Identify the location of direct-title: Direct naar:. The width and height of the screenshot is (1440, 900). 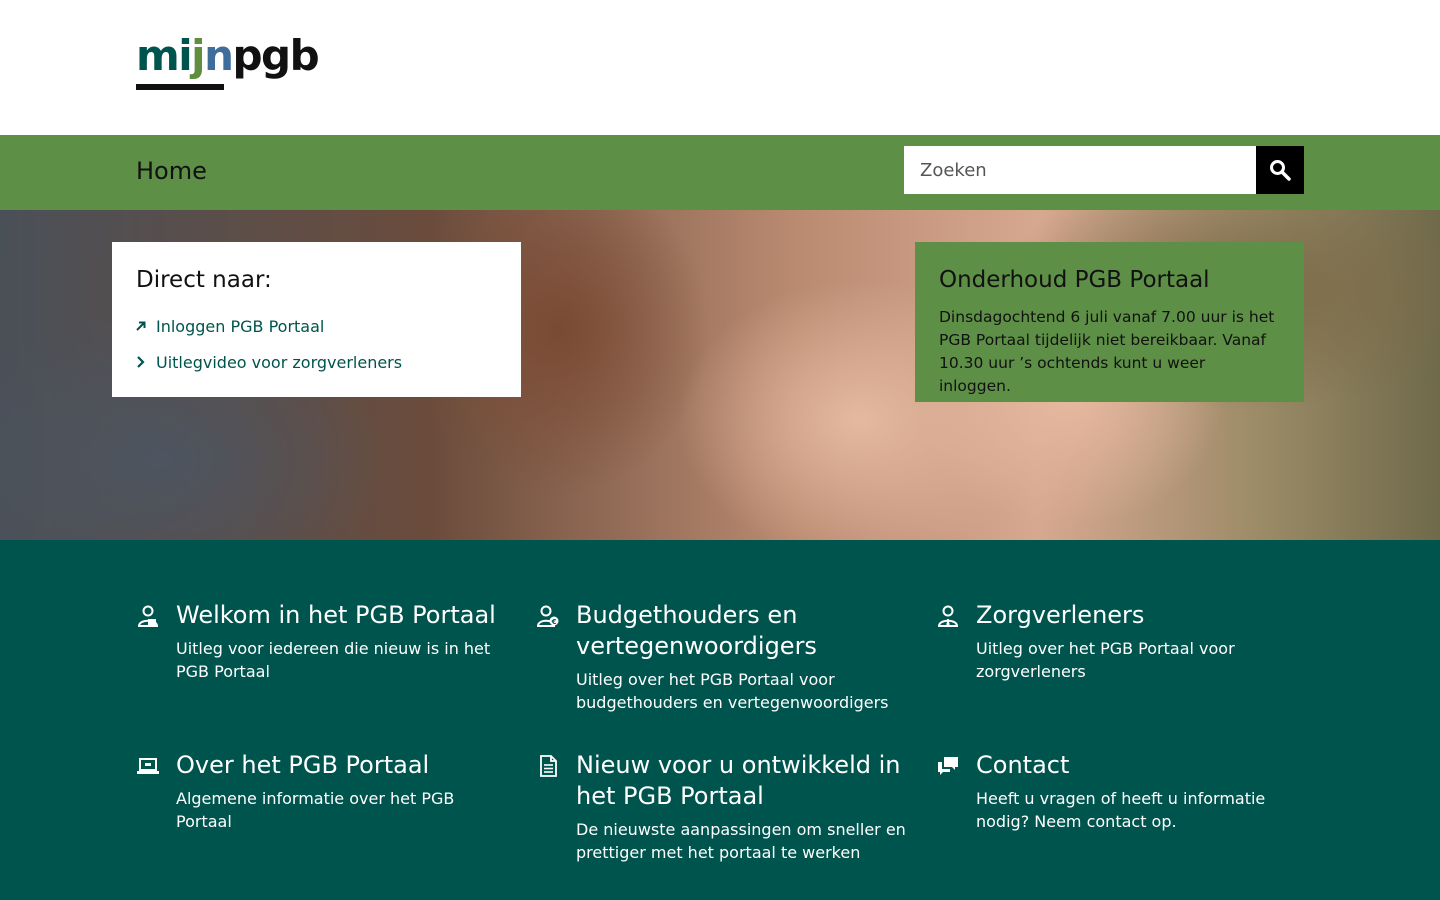
(204, 280).